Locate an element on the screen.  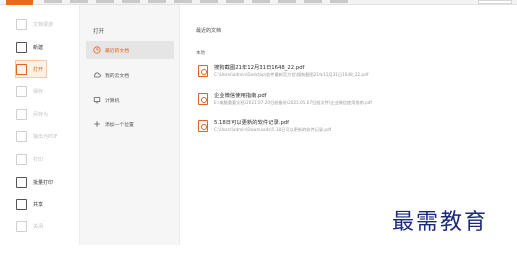
nav-item-save-as: 另存为 is located at coordinates (45, 114).